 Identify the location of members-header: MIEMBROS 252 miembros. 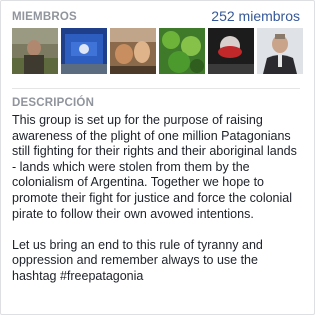
(156, 17).